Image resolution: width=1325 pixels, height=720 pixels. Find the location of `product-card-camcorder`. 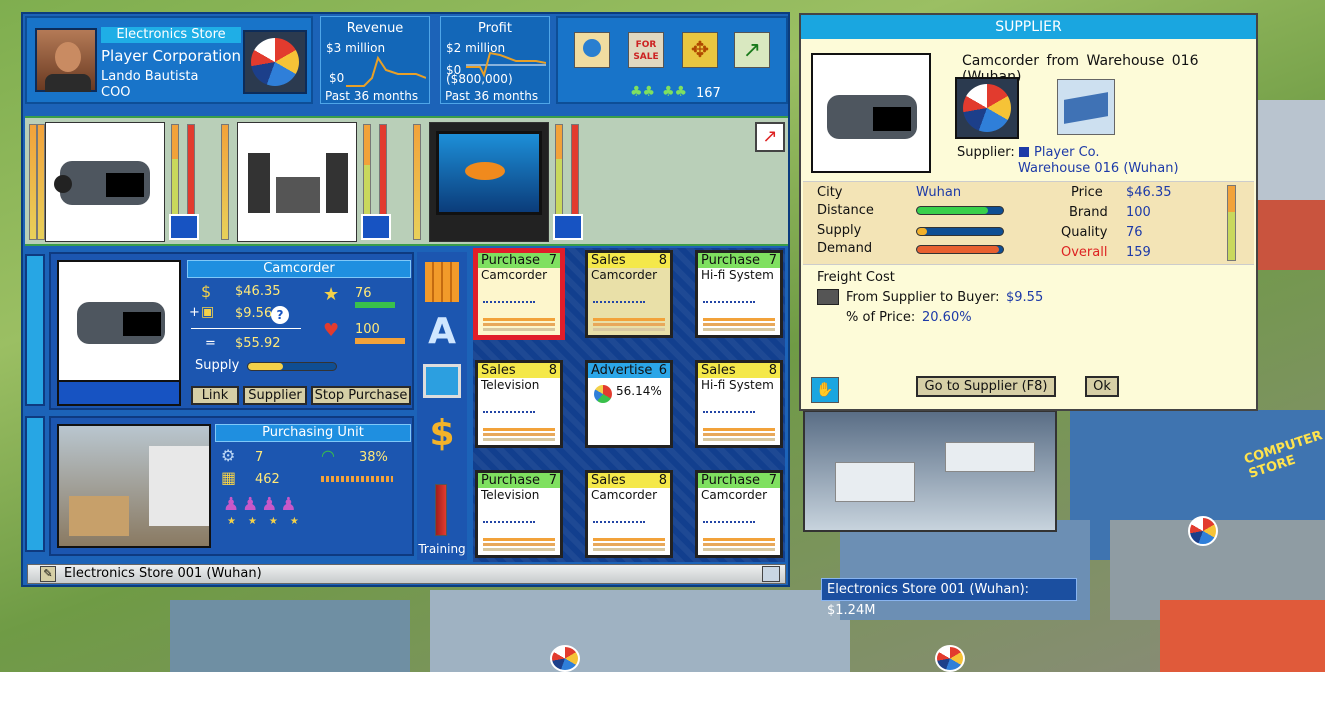

product-card-camcorder is located at coordinates (105, 182).